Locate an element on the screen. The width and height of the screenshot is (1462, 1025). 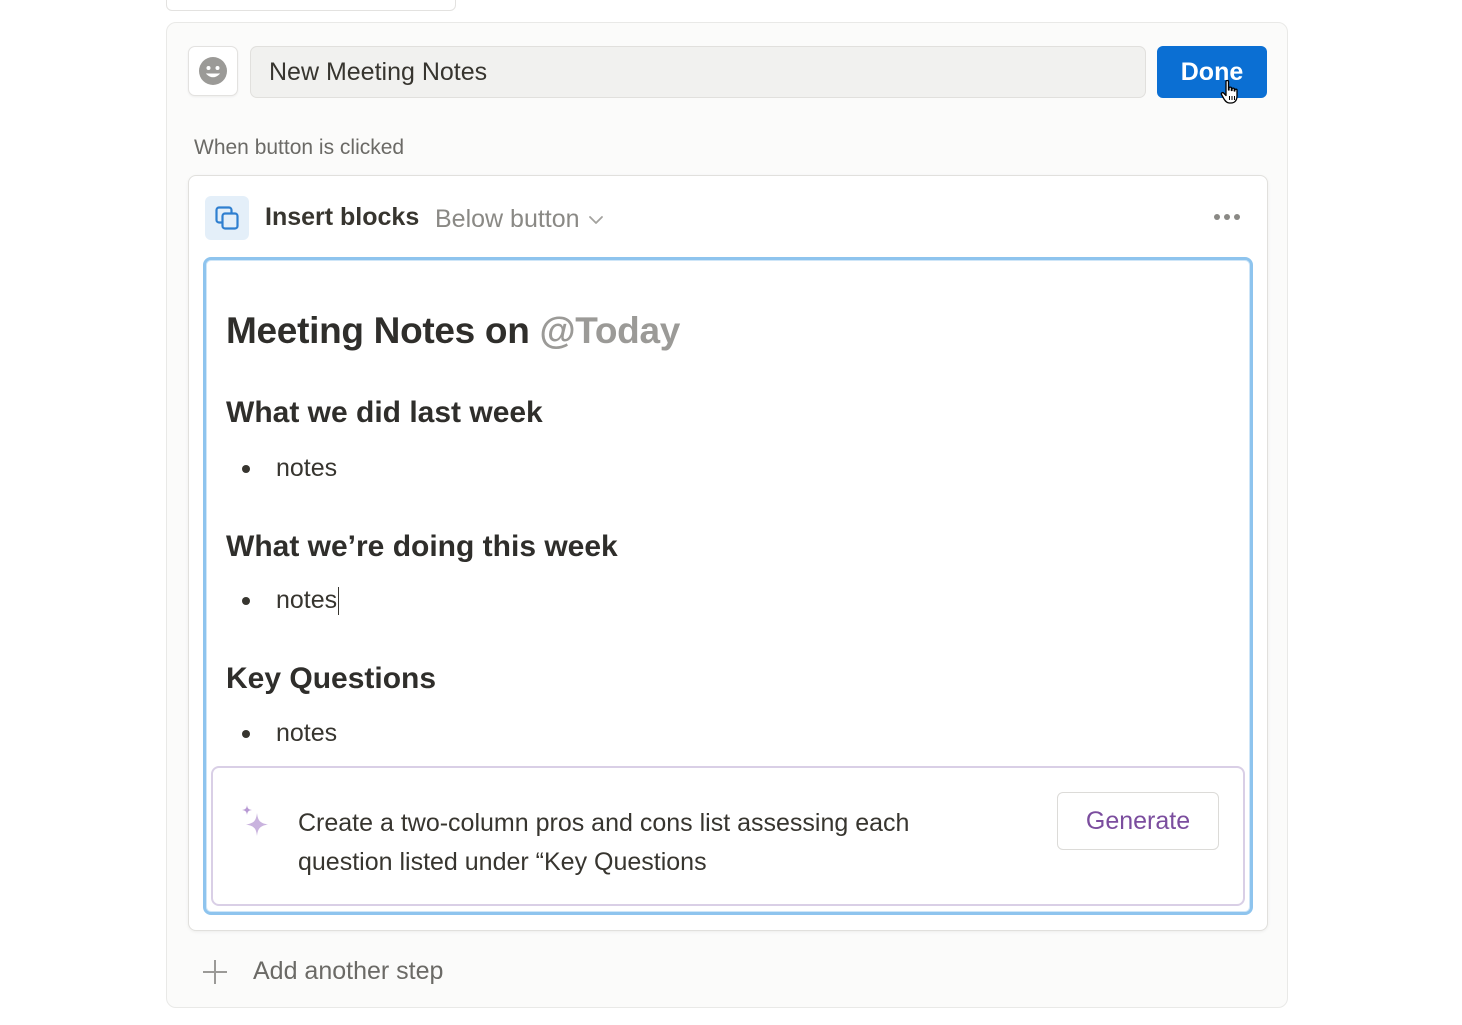
hand-cursor-icon is located at coordinates (1229, 91).